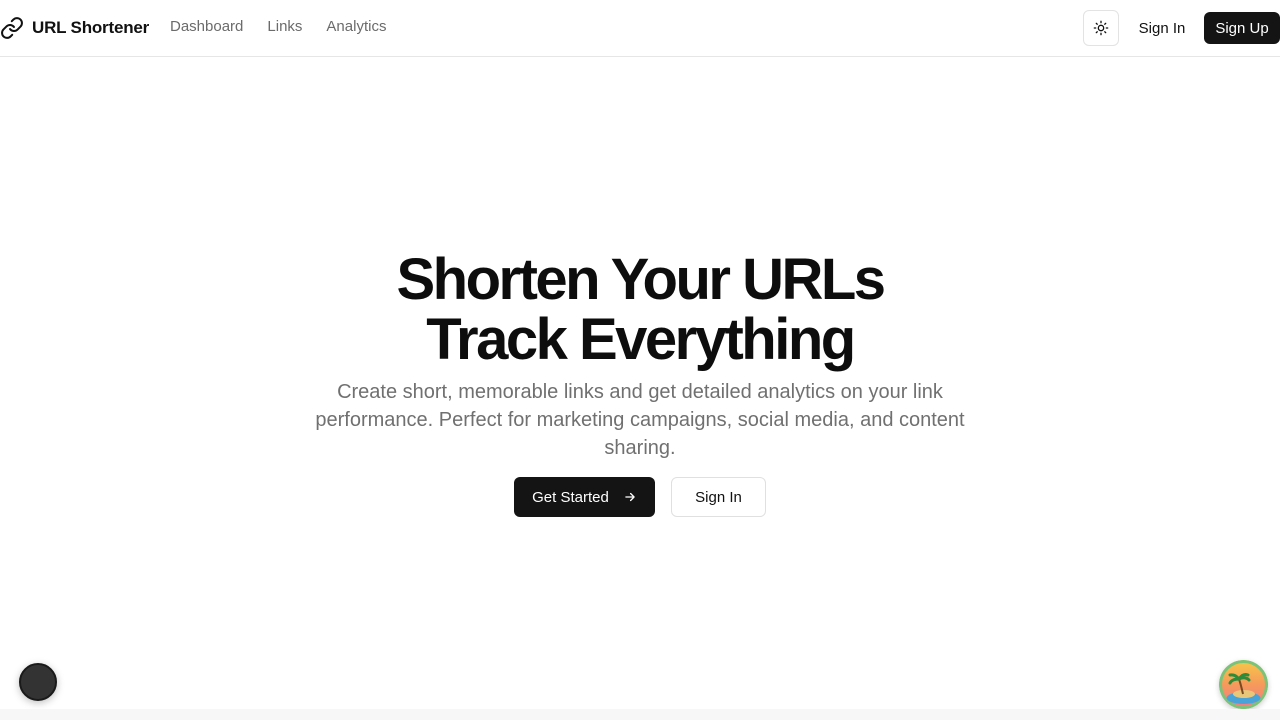 Image resolution: width=1280 pixels, height=720 pixels. I want to click on main-nav: Dashboard Links Analytics, so click(278, 26).